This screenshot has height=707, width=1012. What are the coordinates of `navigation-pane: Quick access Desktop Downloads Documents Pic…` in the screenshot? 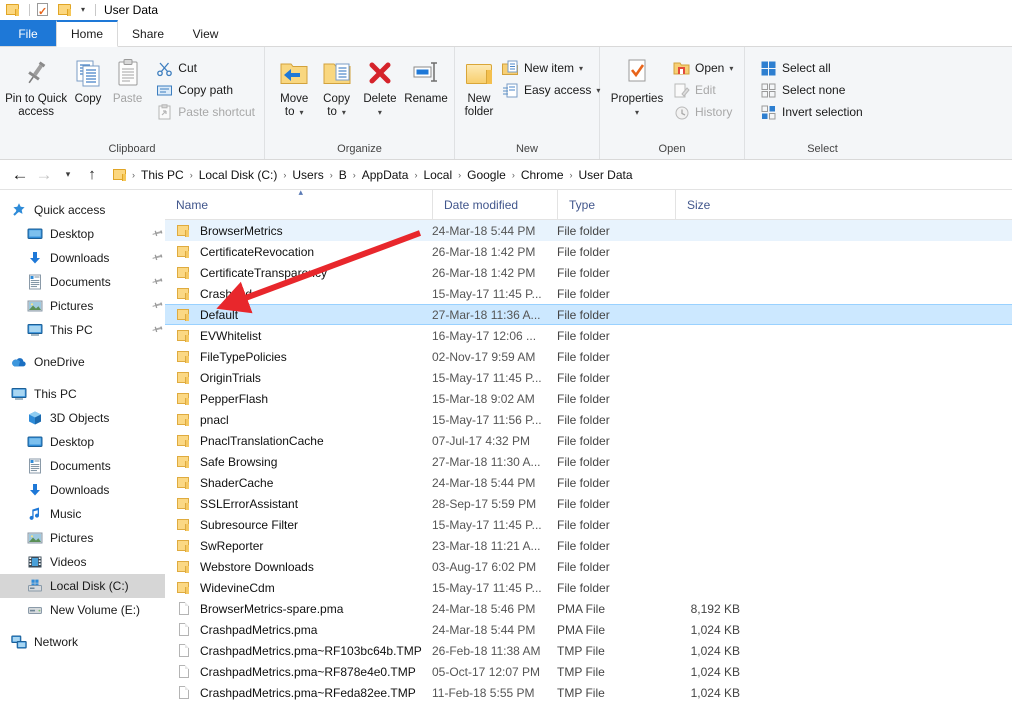 It's located at (82, 447).